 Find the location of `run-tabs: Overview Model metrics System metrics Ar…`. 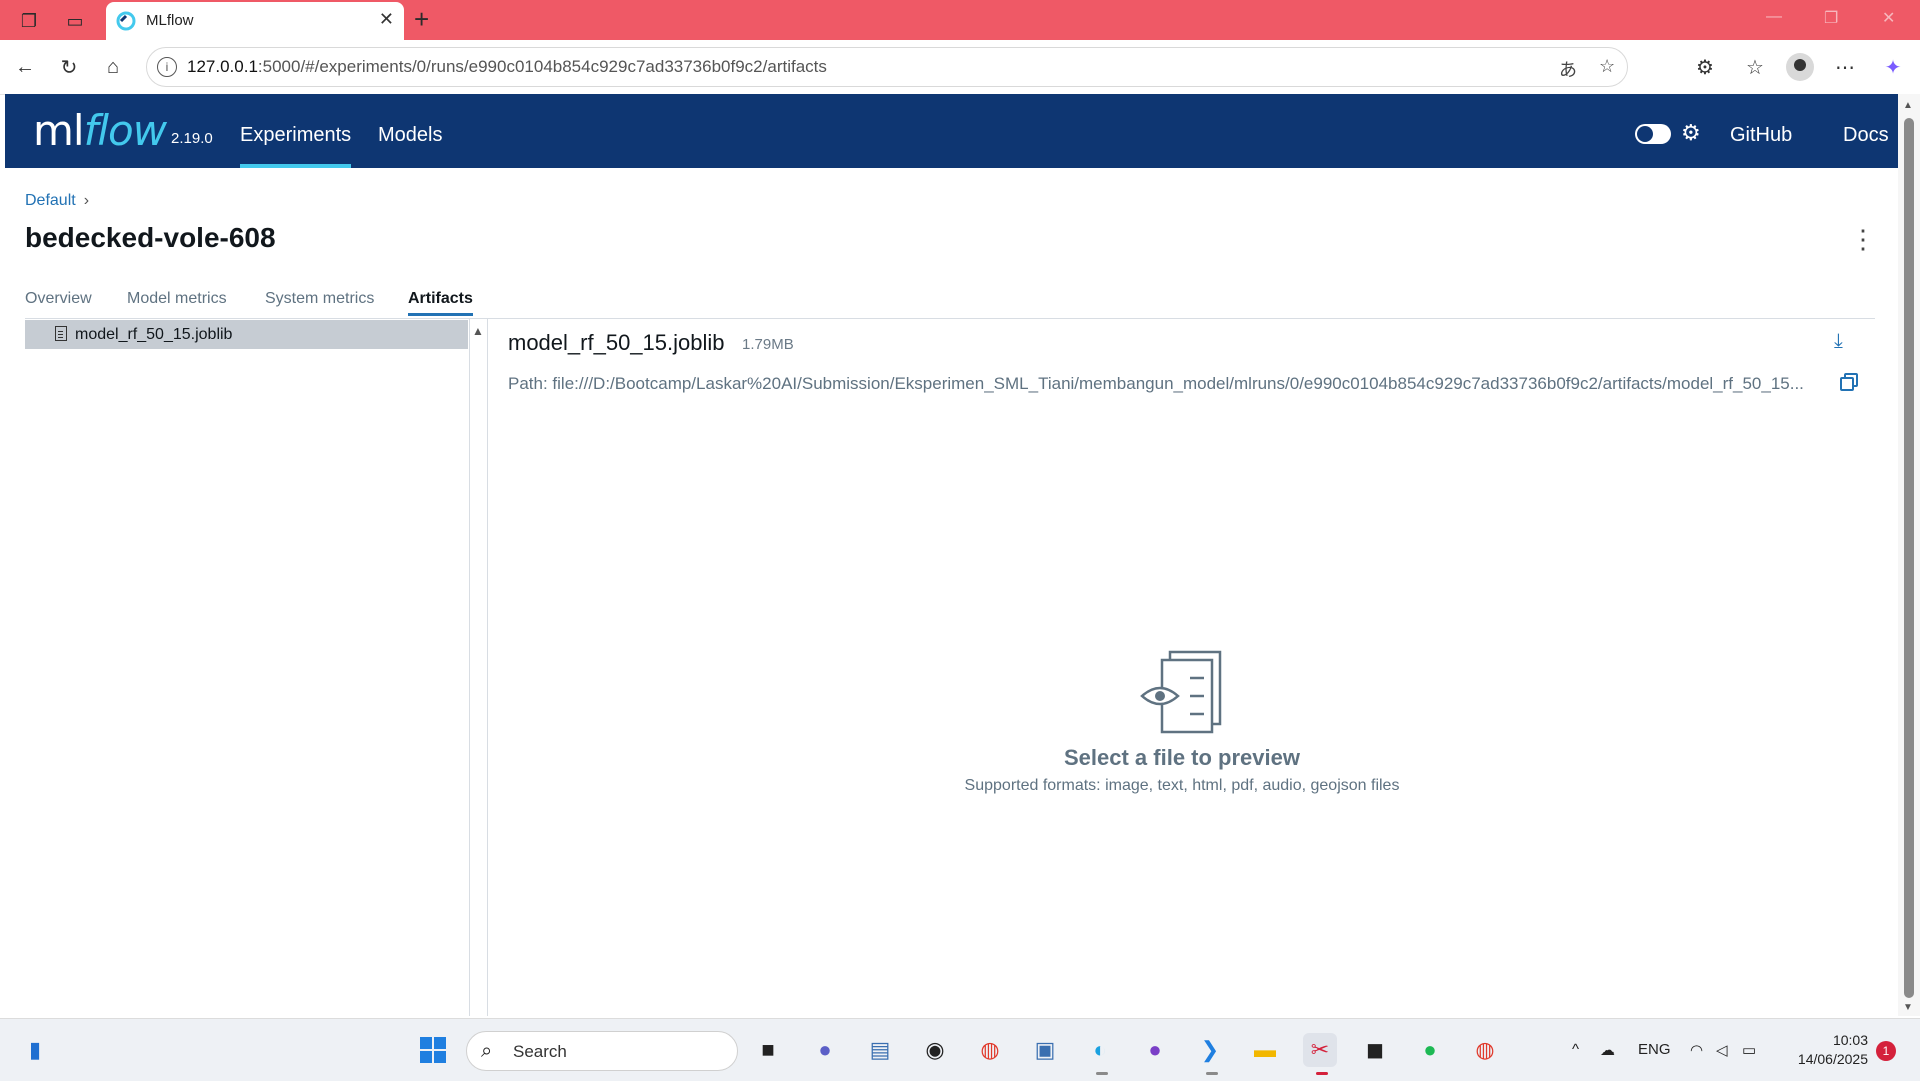

run-tabs: Overview Model metrics System metrics Ar… is located at coordinates (950, 304).